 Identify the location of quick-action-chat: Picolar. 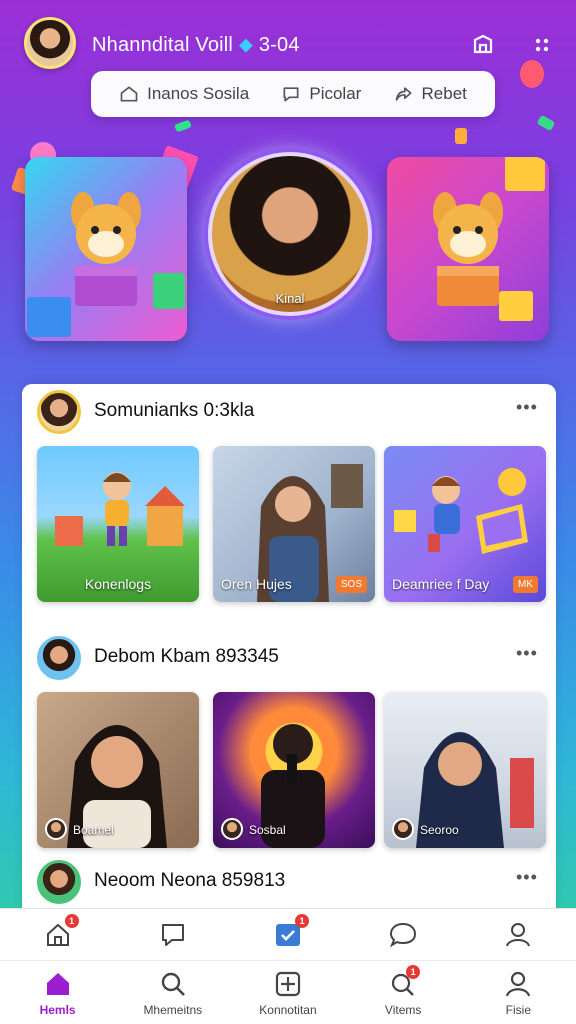
(321, 94).